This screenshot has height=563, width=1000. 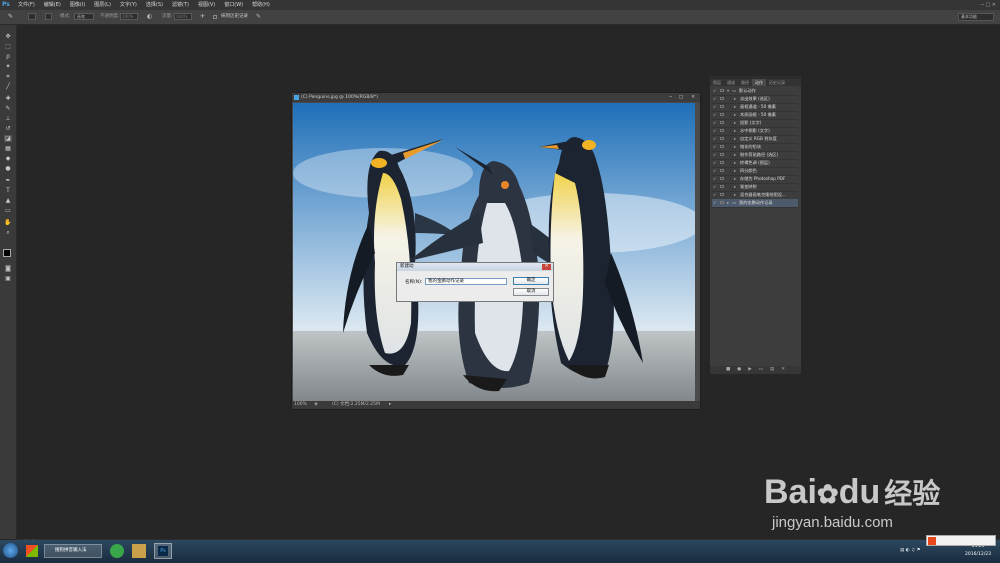 I want to click on tray-icons: ▤ ◐ ♫ ⚑, so click(x=910, y=551).